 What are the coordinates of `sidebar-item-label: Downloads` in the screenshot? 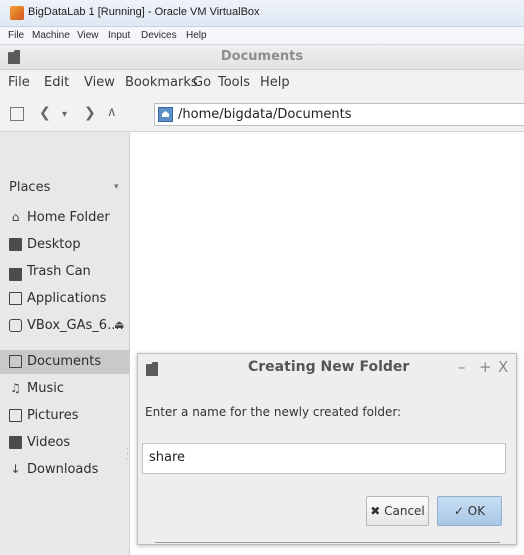 It's located at (63, 469).